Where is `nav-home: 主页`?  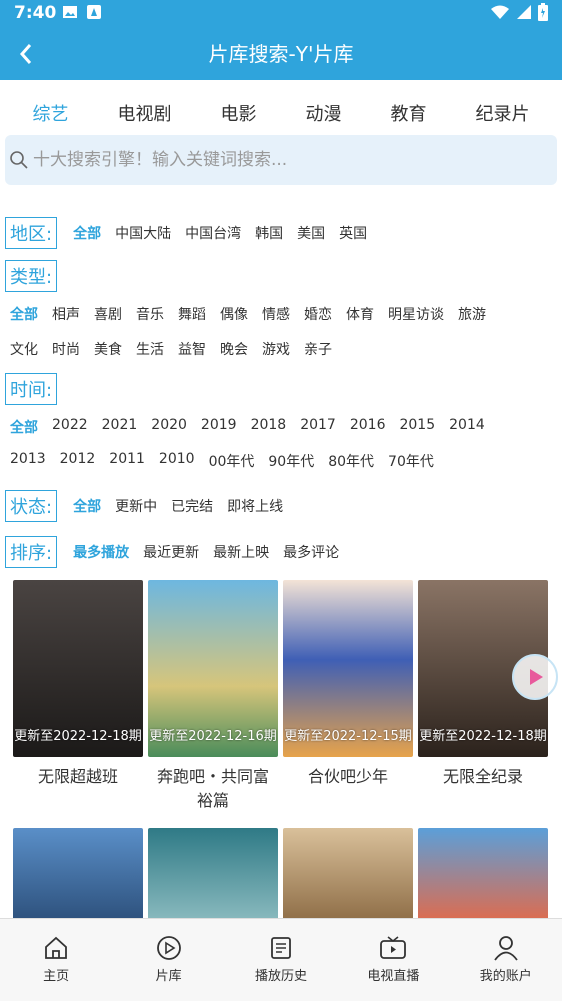 nav-home: 主页 is located at coordinates (56, 960).